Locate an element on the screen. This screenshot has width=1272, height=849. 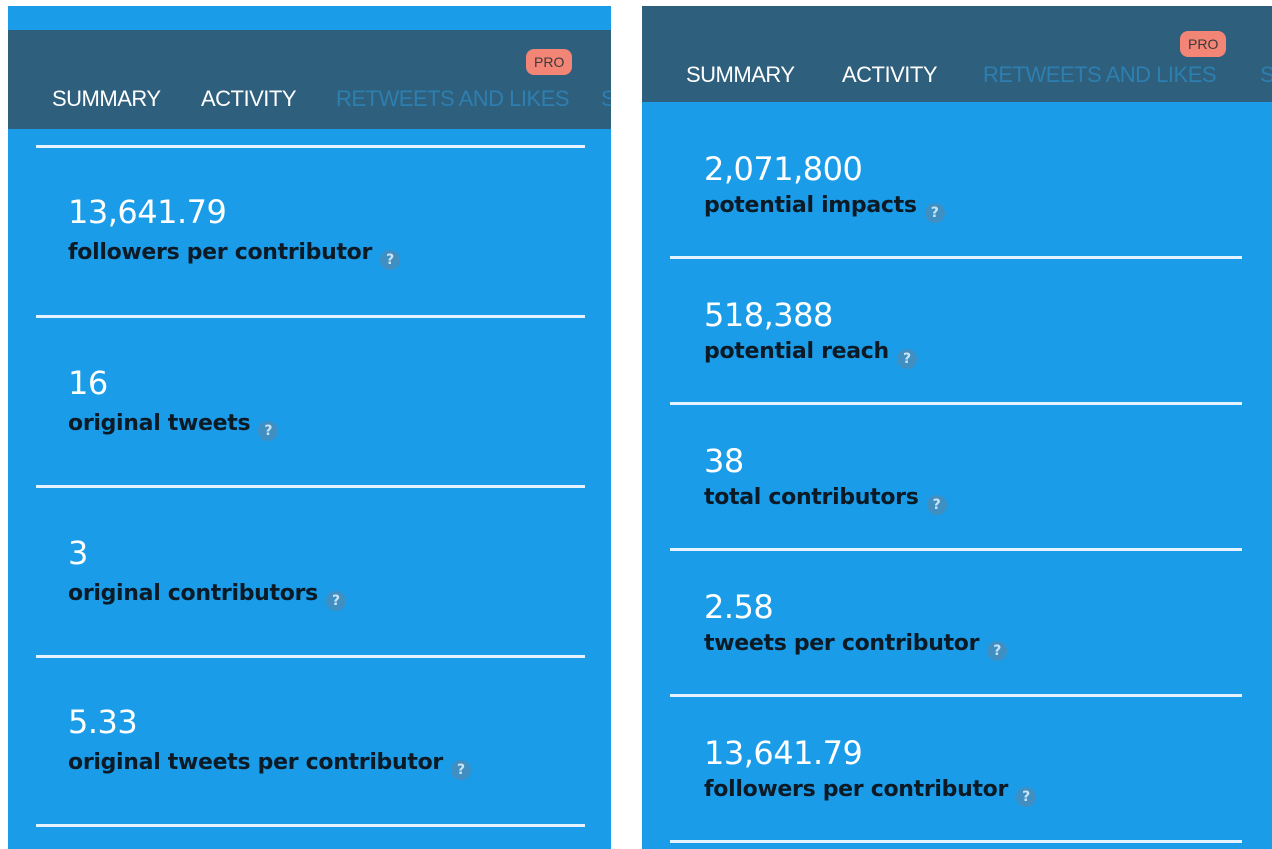
stat-original-tweets-per-contributor: original tweets per contributor? is located at coordinates (269, 765).